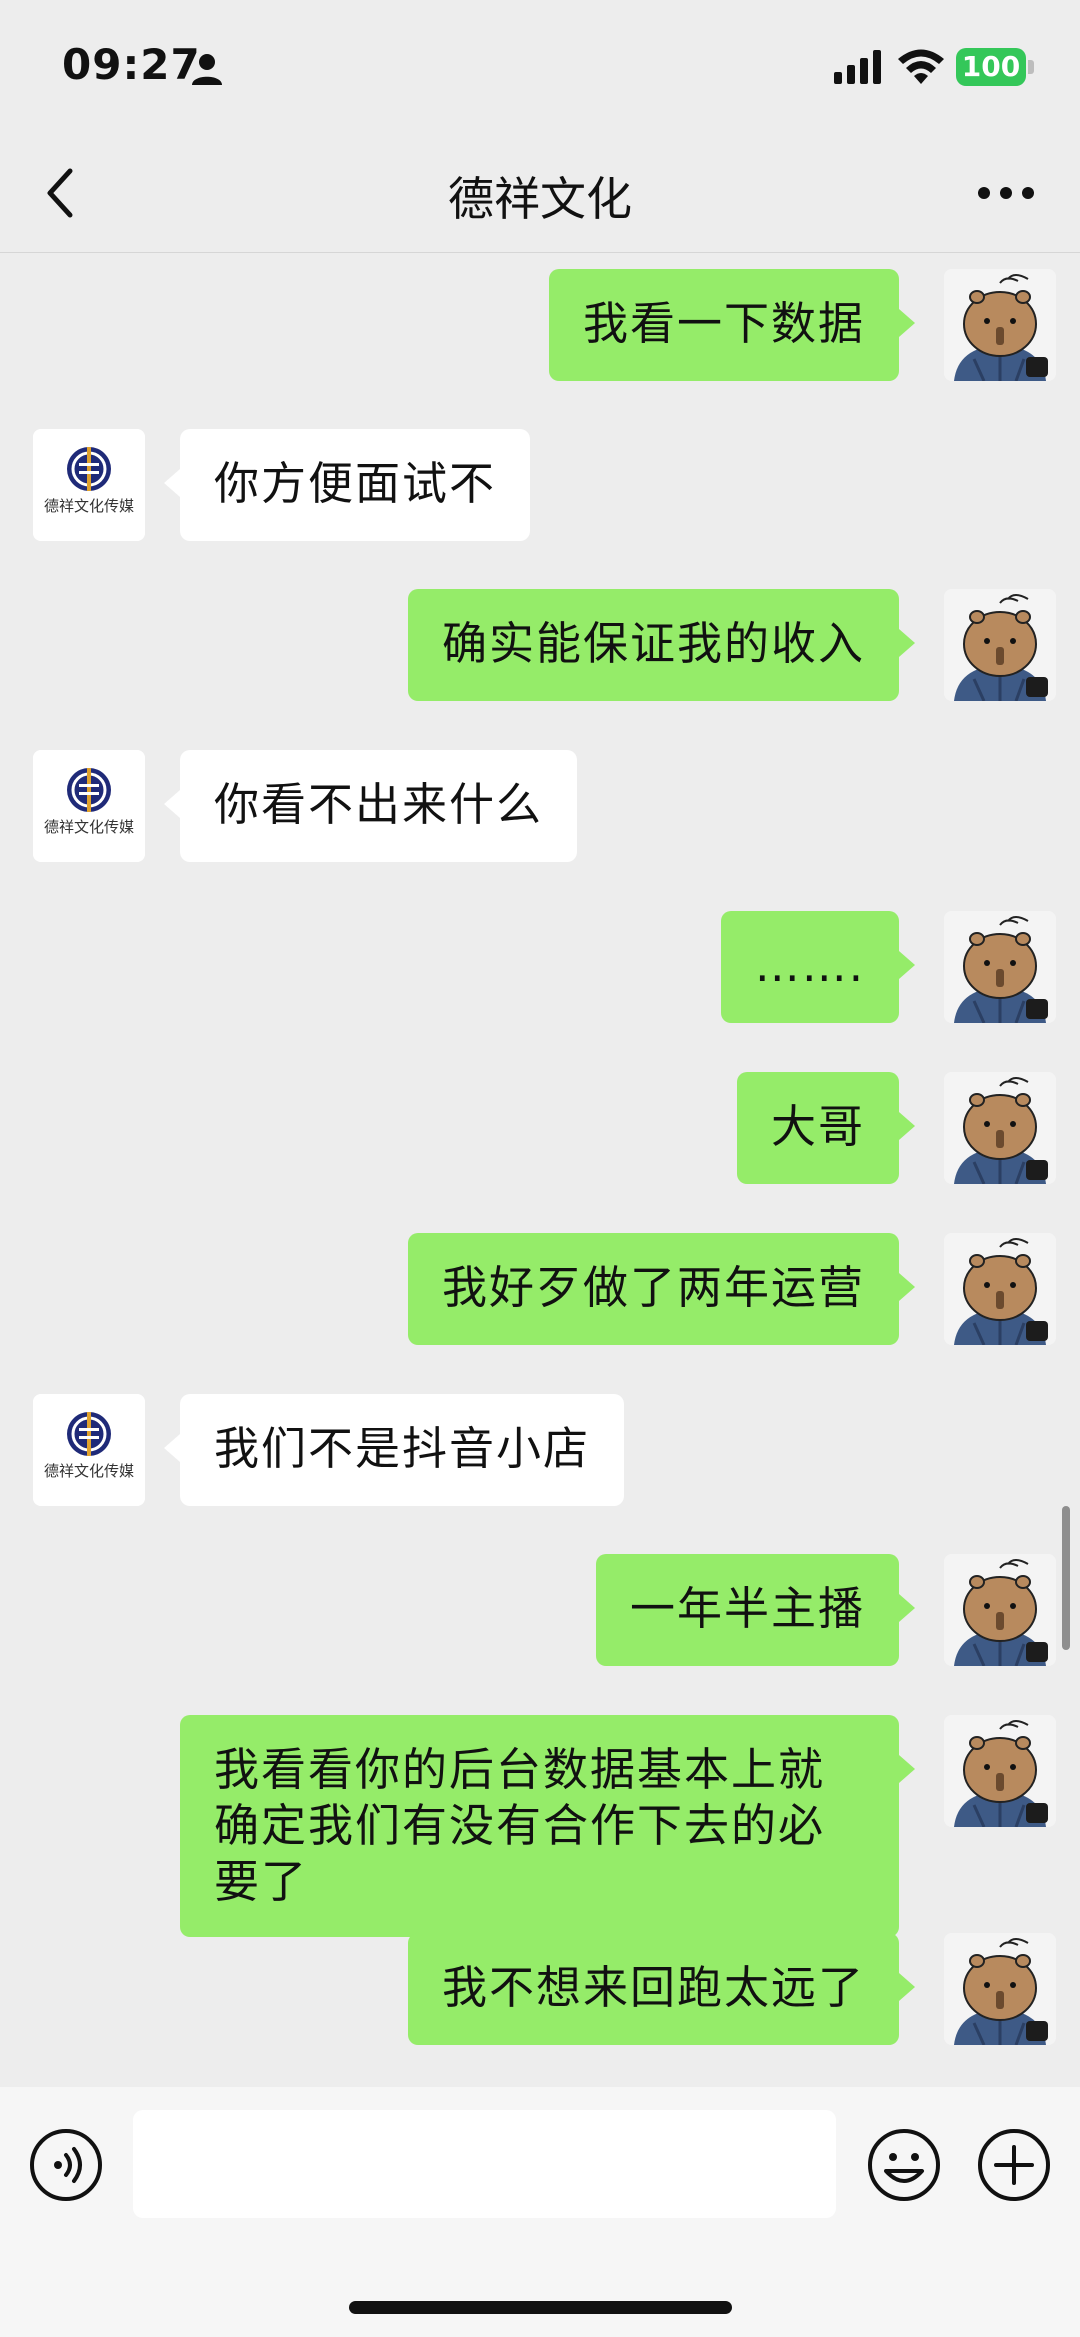 This screenshot has width=1080, height=2337. What do you see at coordinates (484, 2164) in the screenshot?
I see `message-input` at bounding box center [484, 2164].